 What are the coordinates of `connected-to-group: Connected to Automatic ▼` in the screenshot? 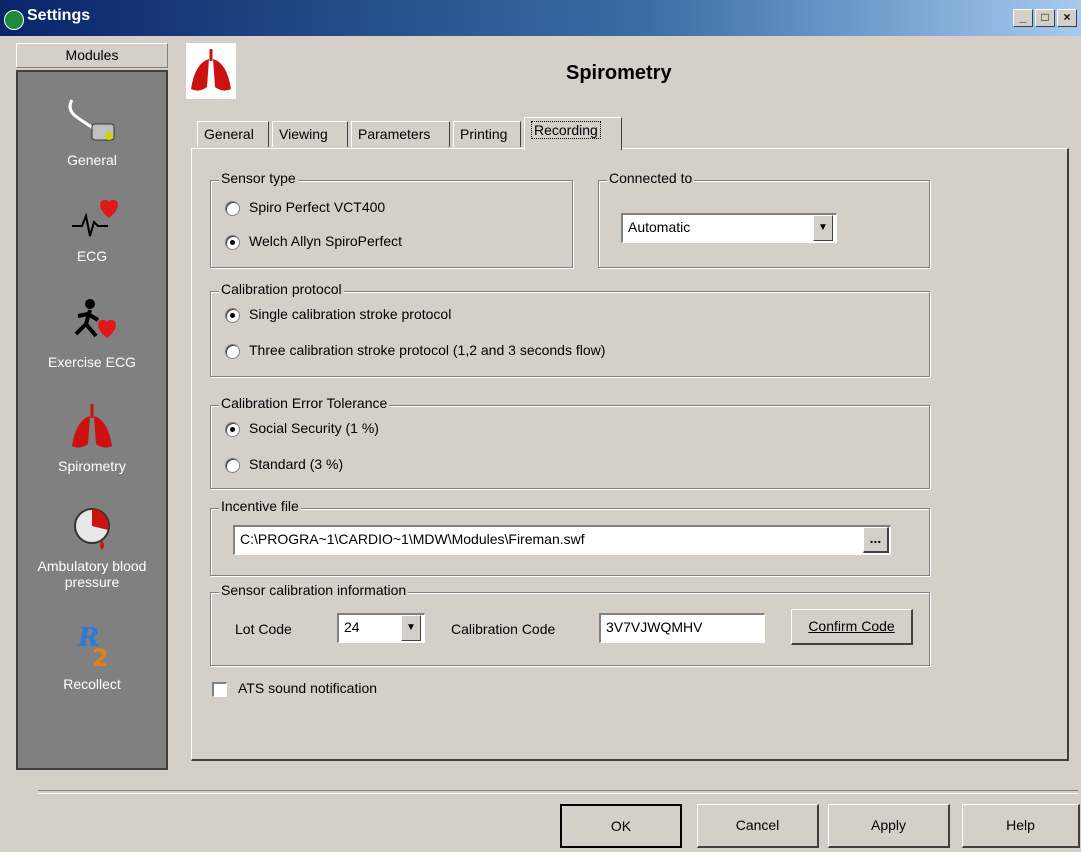 It's located at (764, 219).